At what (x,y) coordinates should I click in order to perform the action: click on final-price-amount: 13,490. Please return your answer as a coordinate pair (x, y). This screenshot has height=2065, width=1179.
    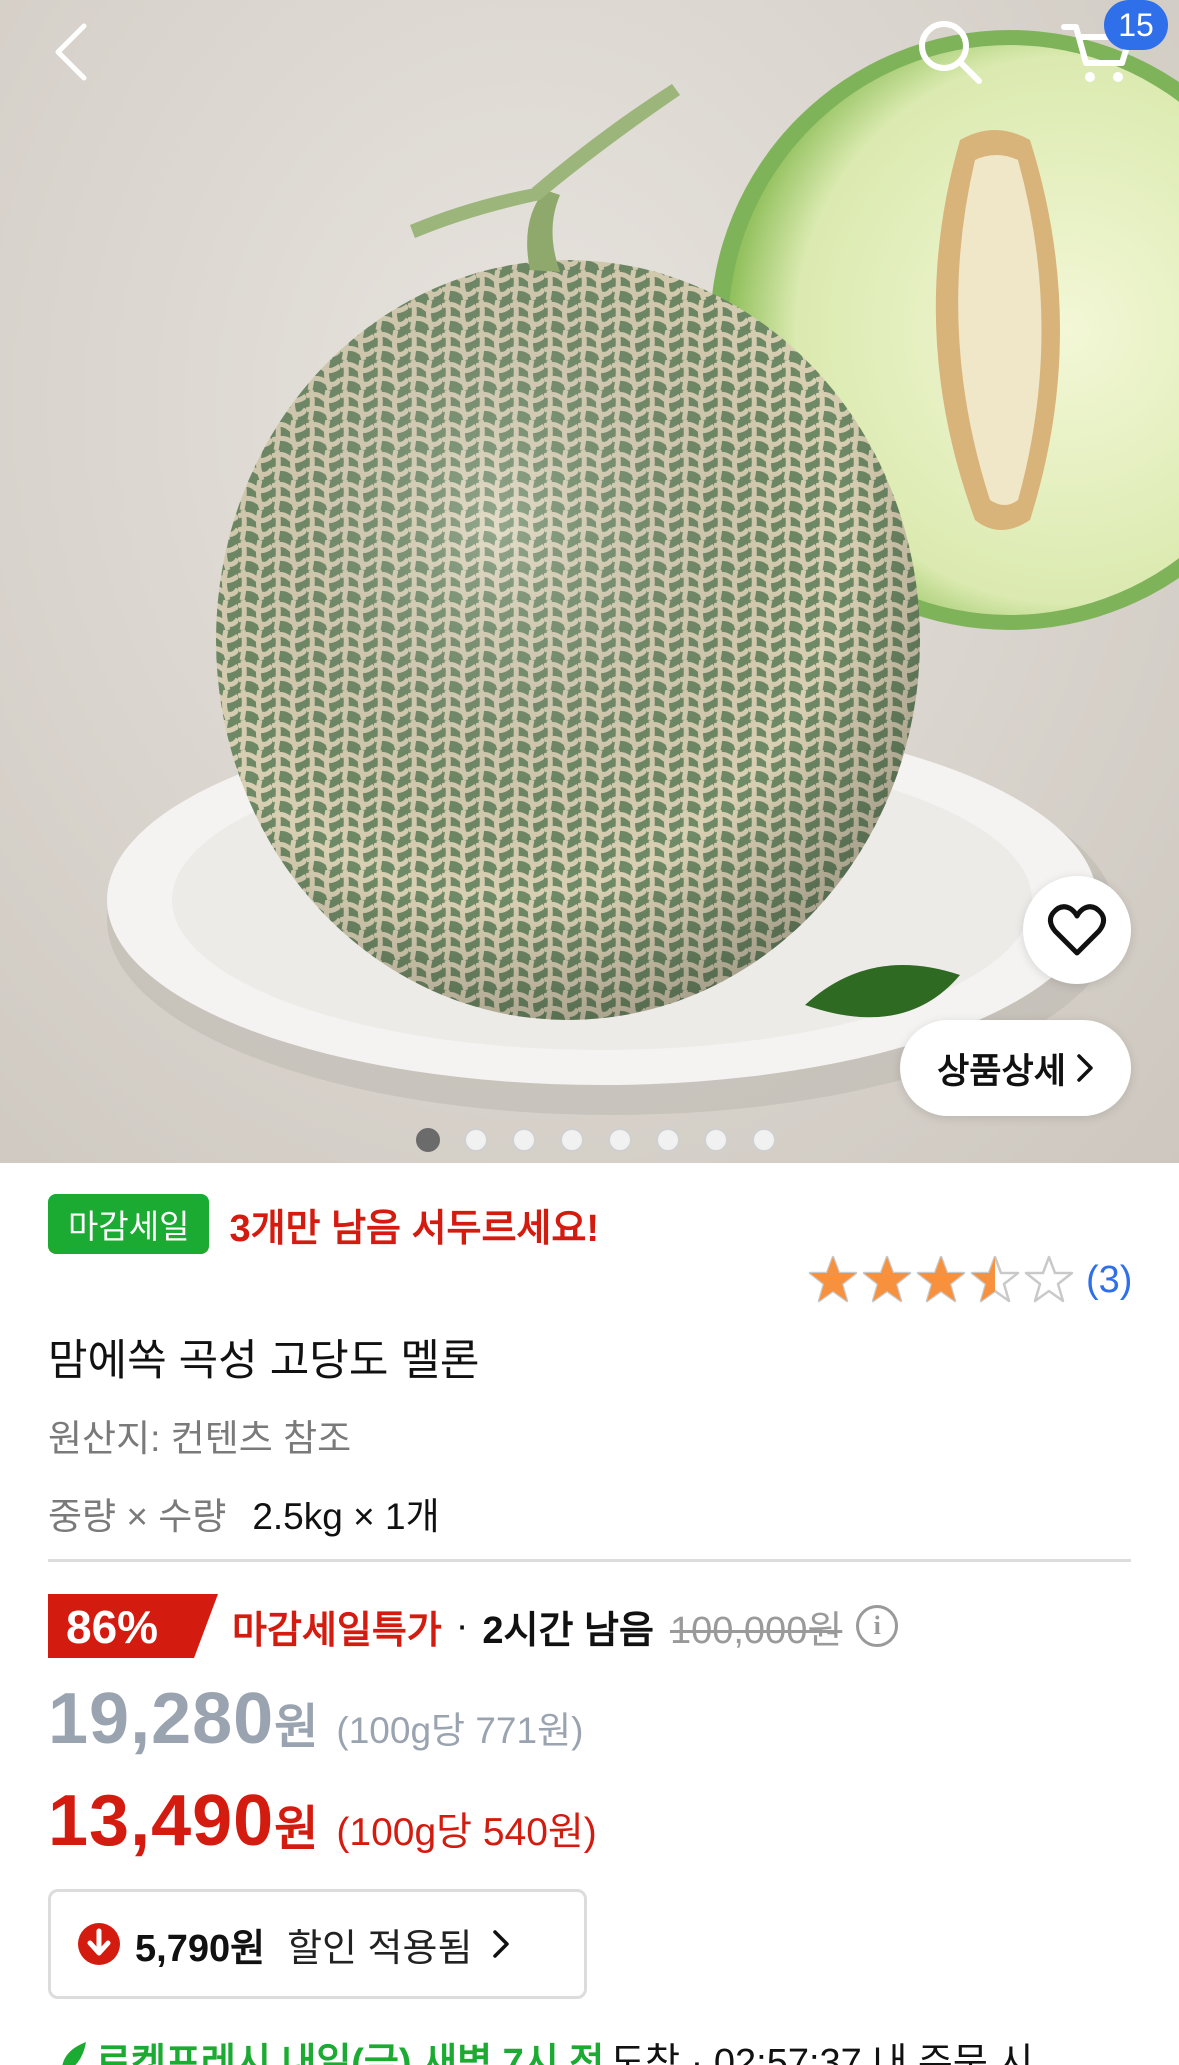
    Looking at the image, I should click on (161, 1821).